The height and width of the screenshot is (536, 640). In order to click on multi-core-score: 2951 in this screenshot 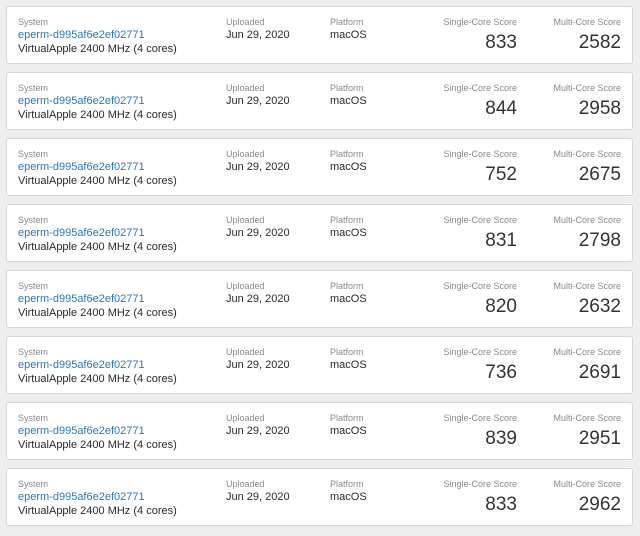, I will do `click(599, 438)`.